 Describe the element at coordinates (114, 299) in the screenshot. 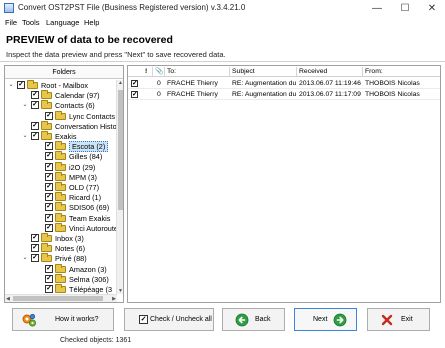

I see `scroll-right-icon: ▶` at that location.